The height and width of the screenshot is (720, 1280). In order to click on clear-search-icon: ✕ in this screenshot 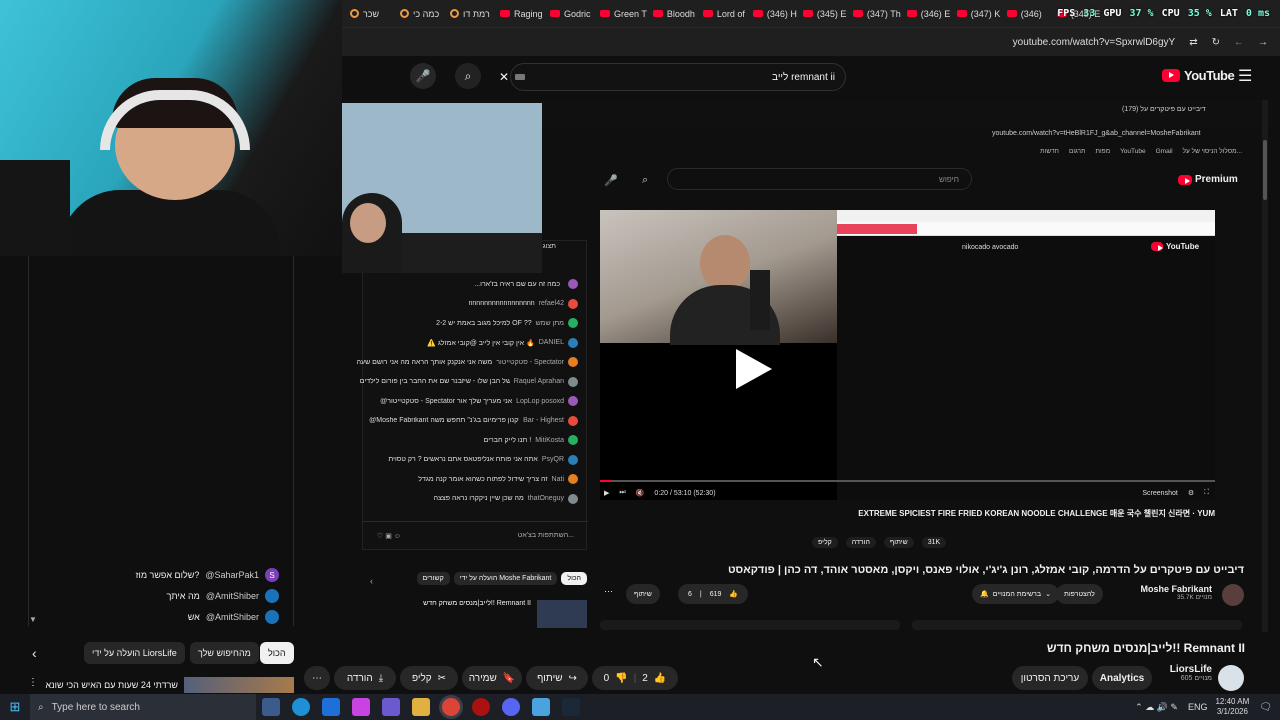, I will do `click(504, 77)`.